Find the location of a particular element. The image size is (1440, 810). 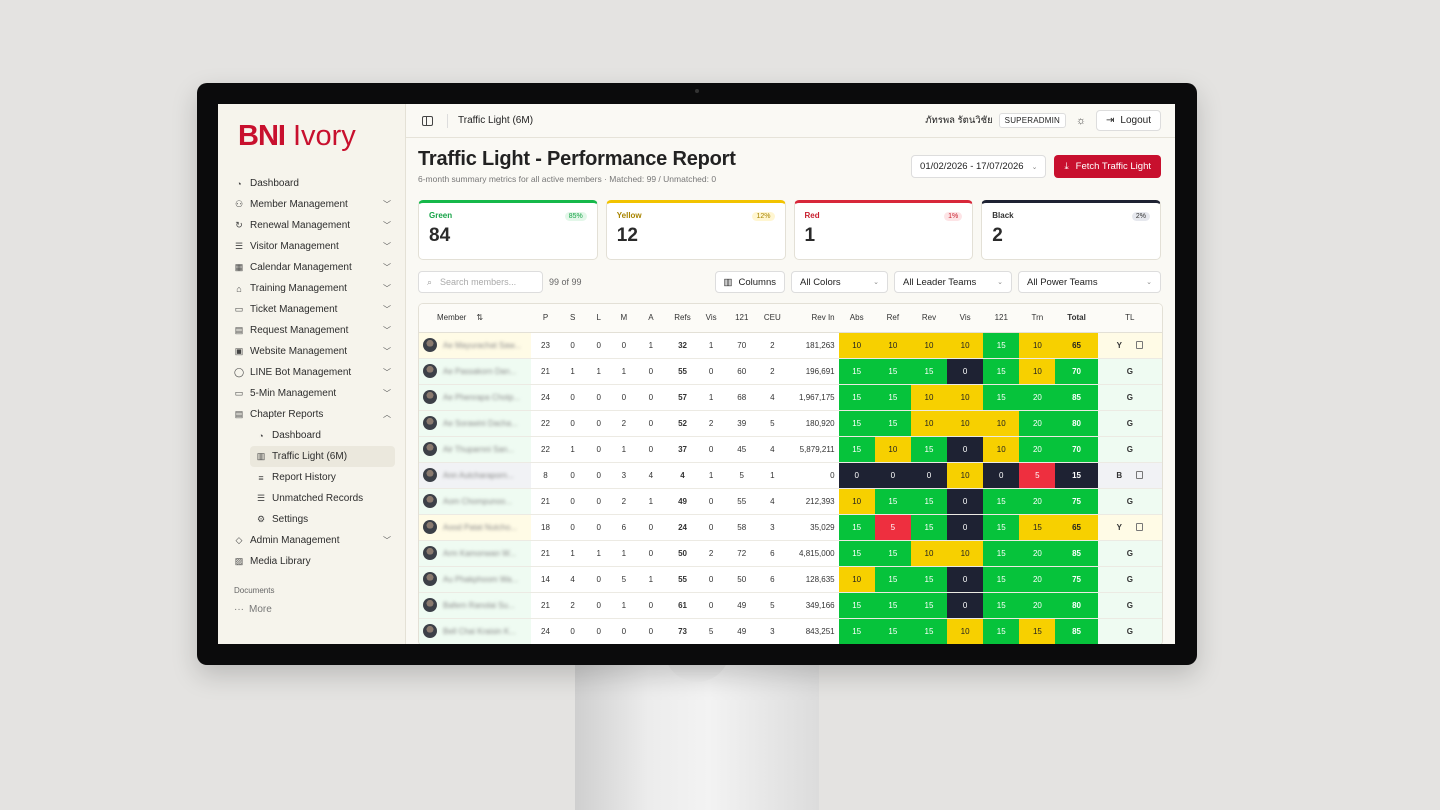

sidebar-item-report-history: ≡ Report History is located at coordinates (322, 477).